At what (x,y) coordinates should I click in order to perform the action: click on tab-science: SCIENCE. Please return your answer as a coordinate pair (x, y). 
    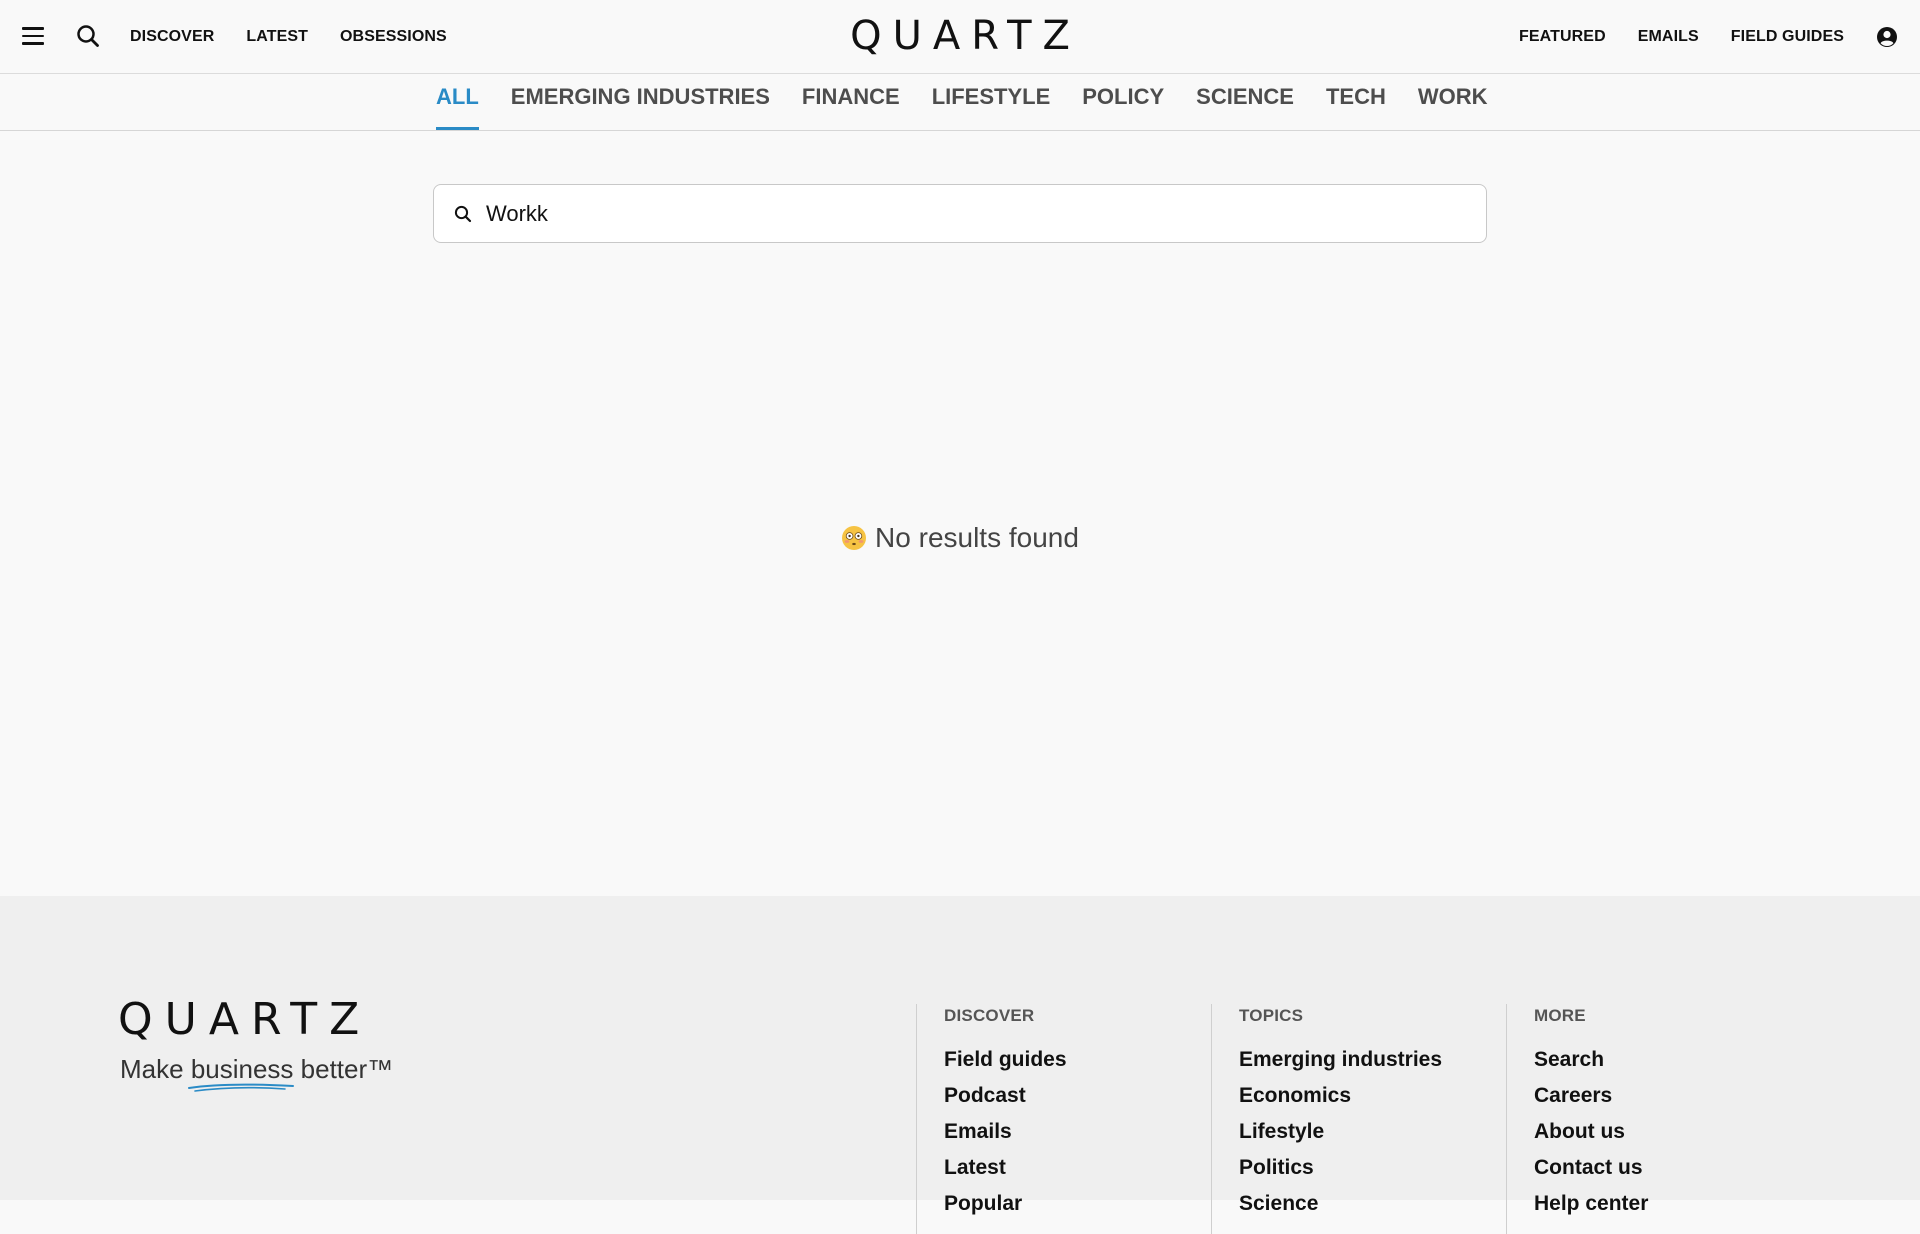
    Looking at the image, I should click on (1245, 102).